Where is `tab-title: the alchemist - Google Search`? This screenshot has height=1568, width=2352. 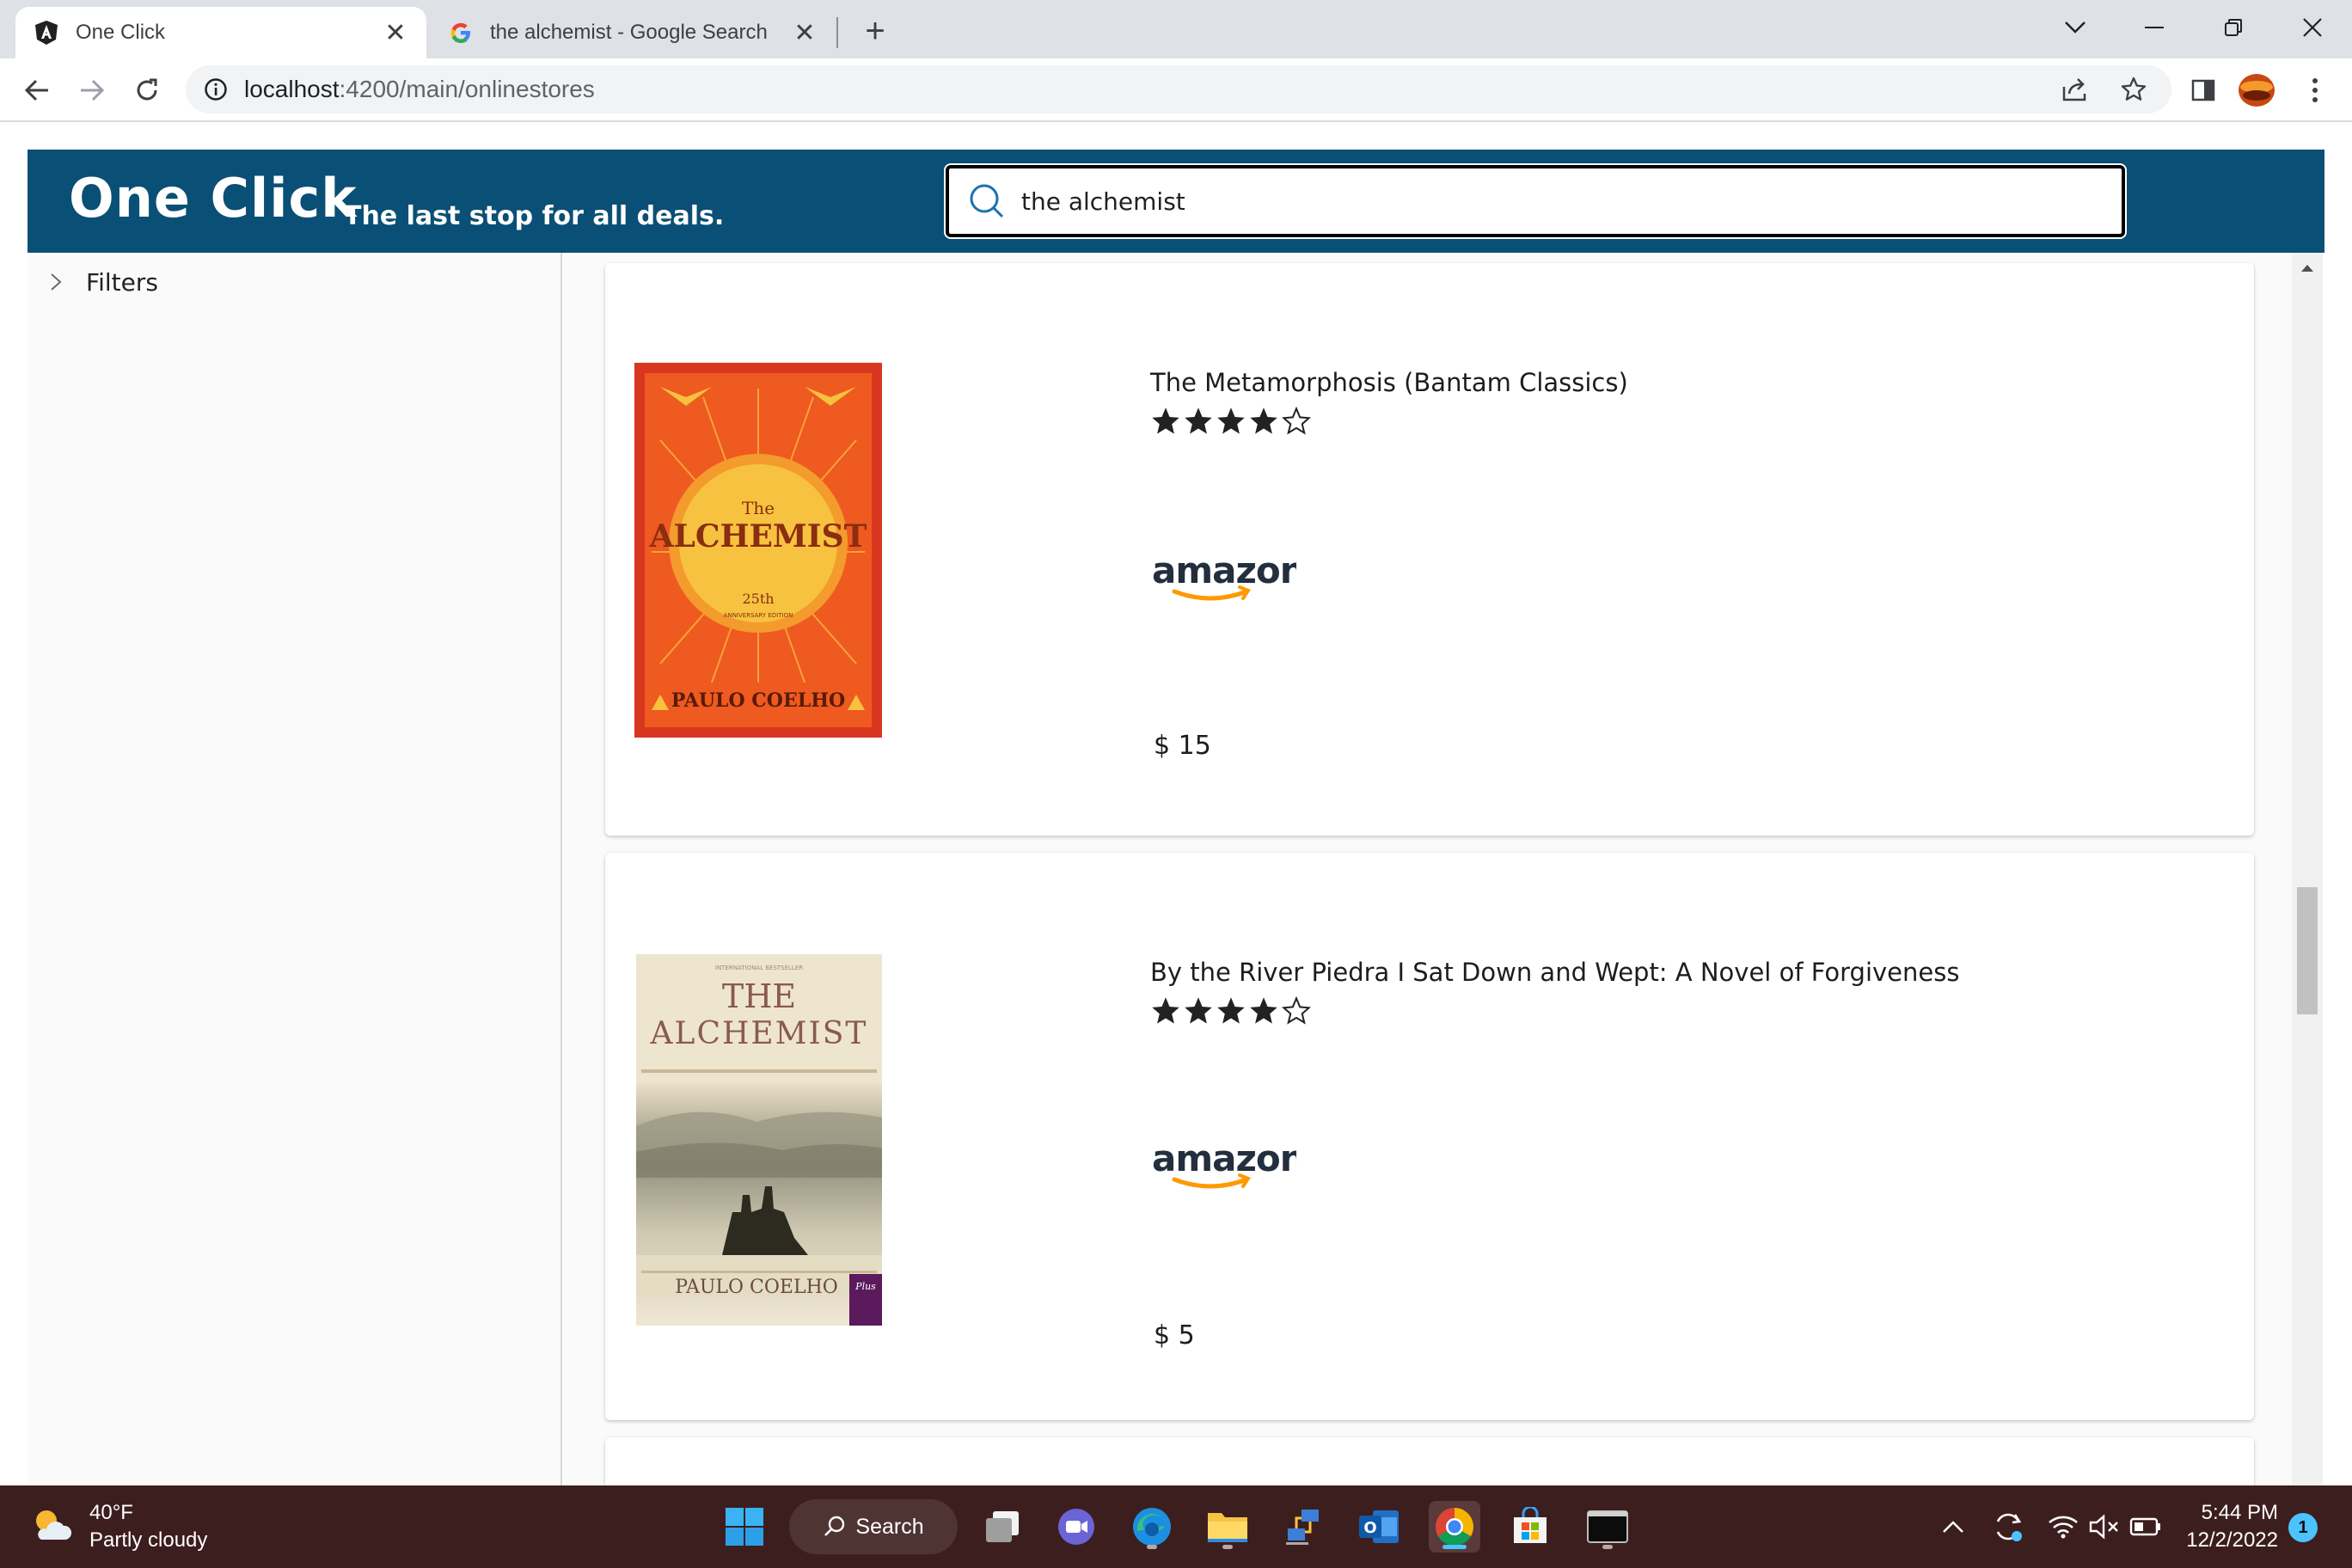 tab-title: the alchemist - Google Search is located at coordinates (629, 32).